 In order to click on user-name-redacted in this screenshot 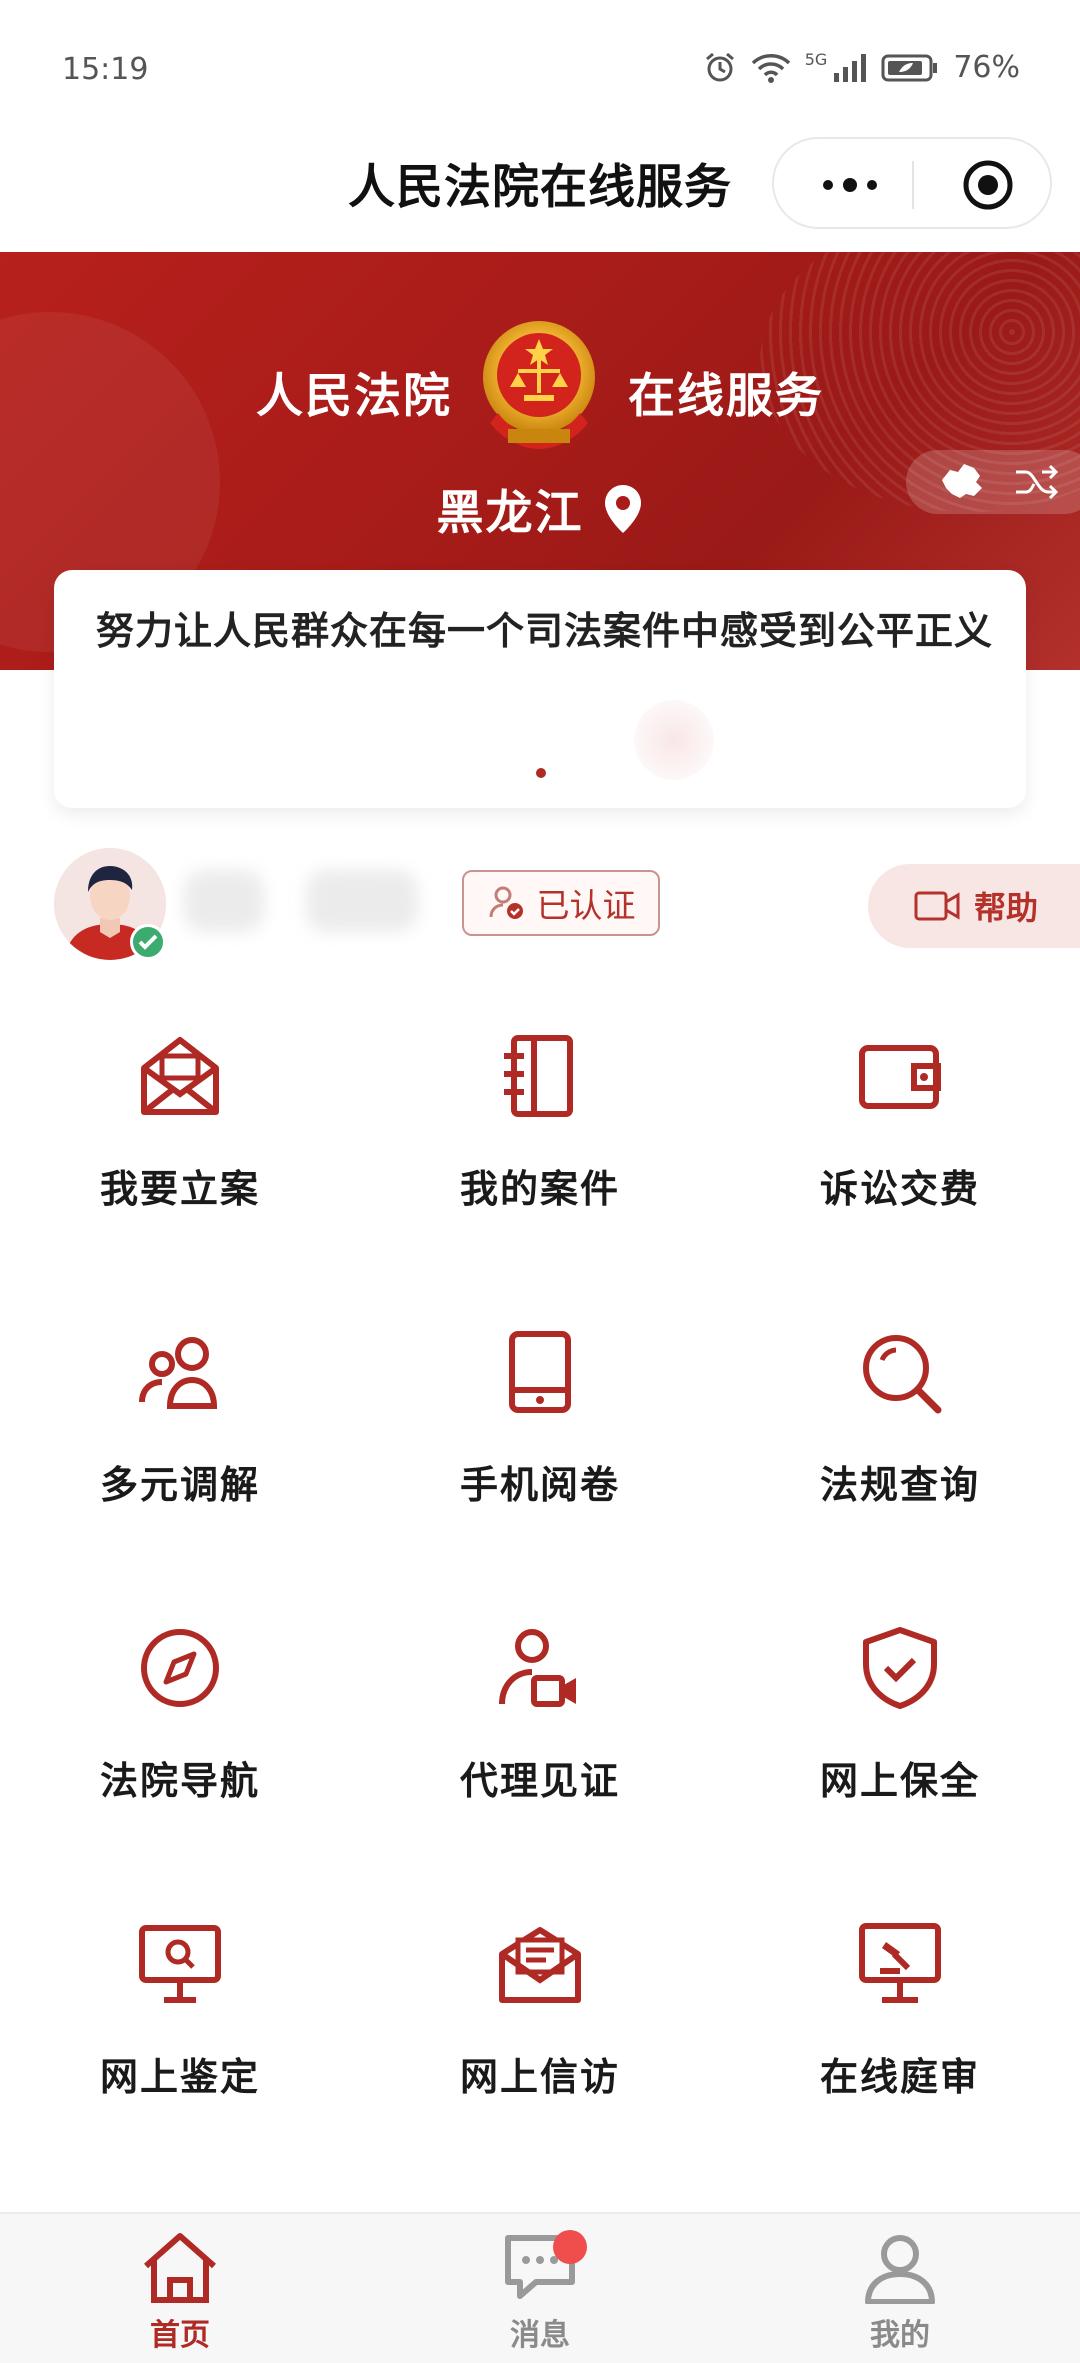, I will do `click(224, 901)`.